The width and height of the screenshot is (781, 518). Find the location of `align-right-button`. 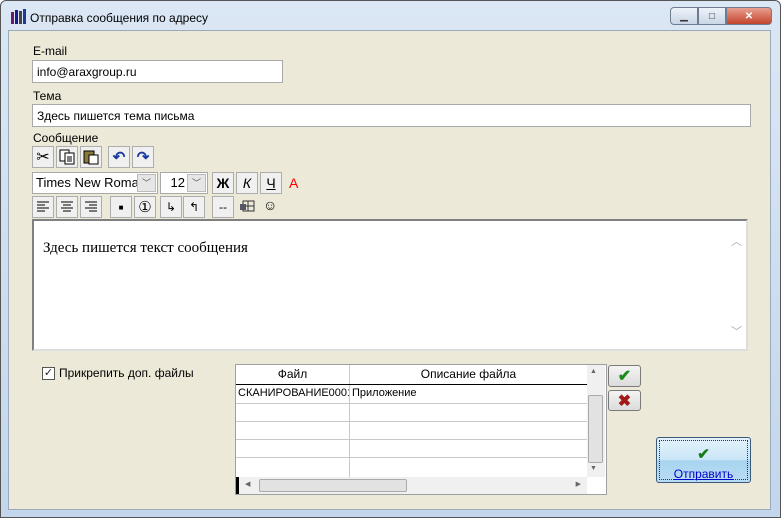

align-right-button is located at coordinates (91, 207).